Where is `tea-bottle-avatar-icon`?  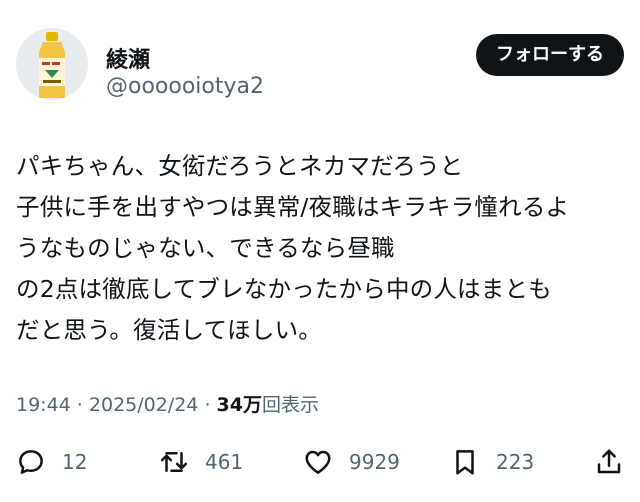 tea-bottle-avatar-icon is located at coordinates (52, 64).